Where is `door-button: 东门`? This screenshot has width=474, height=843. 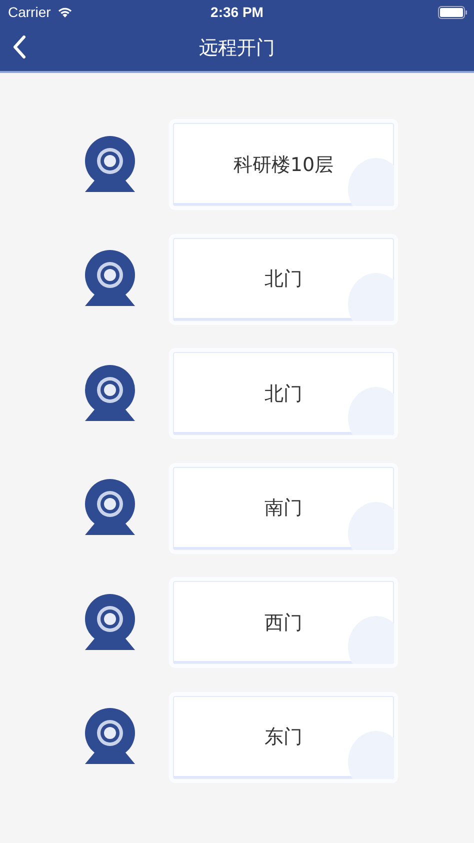 door-button: 东门 is located at coordinates (283, 737).